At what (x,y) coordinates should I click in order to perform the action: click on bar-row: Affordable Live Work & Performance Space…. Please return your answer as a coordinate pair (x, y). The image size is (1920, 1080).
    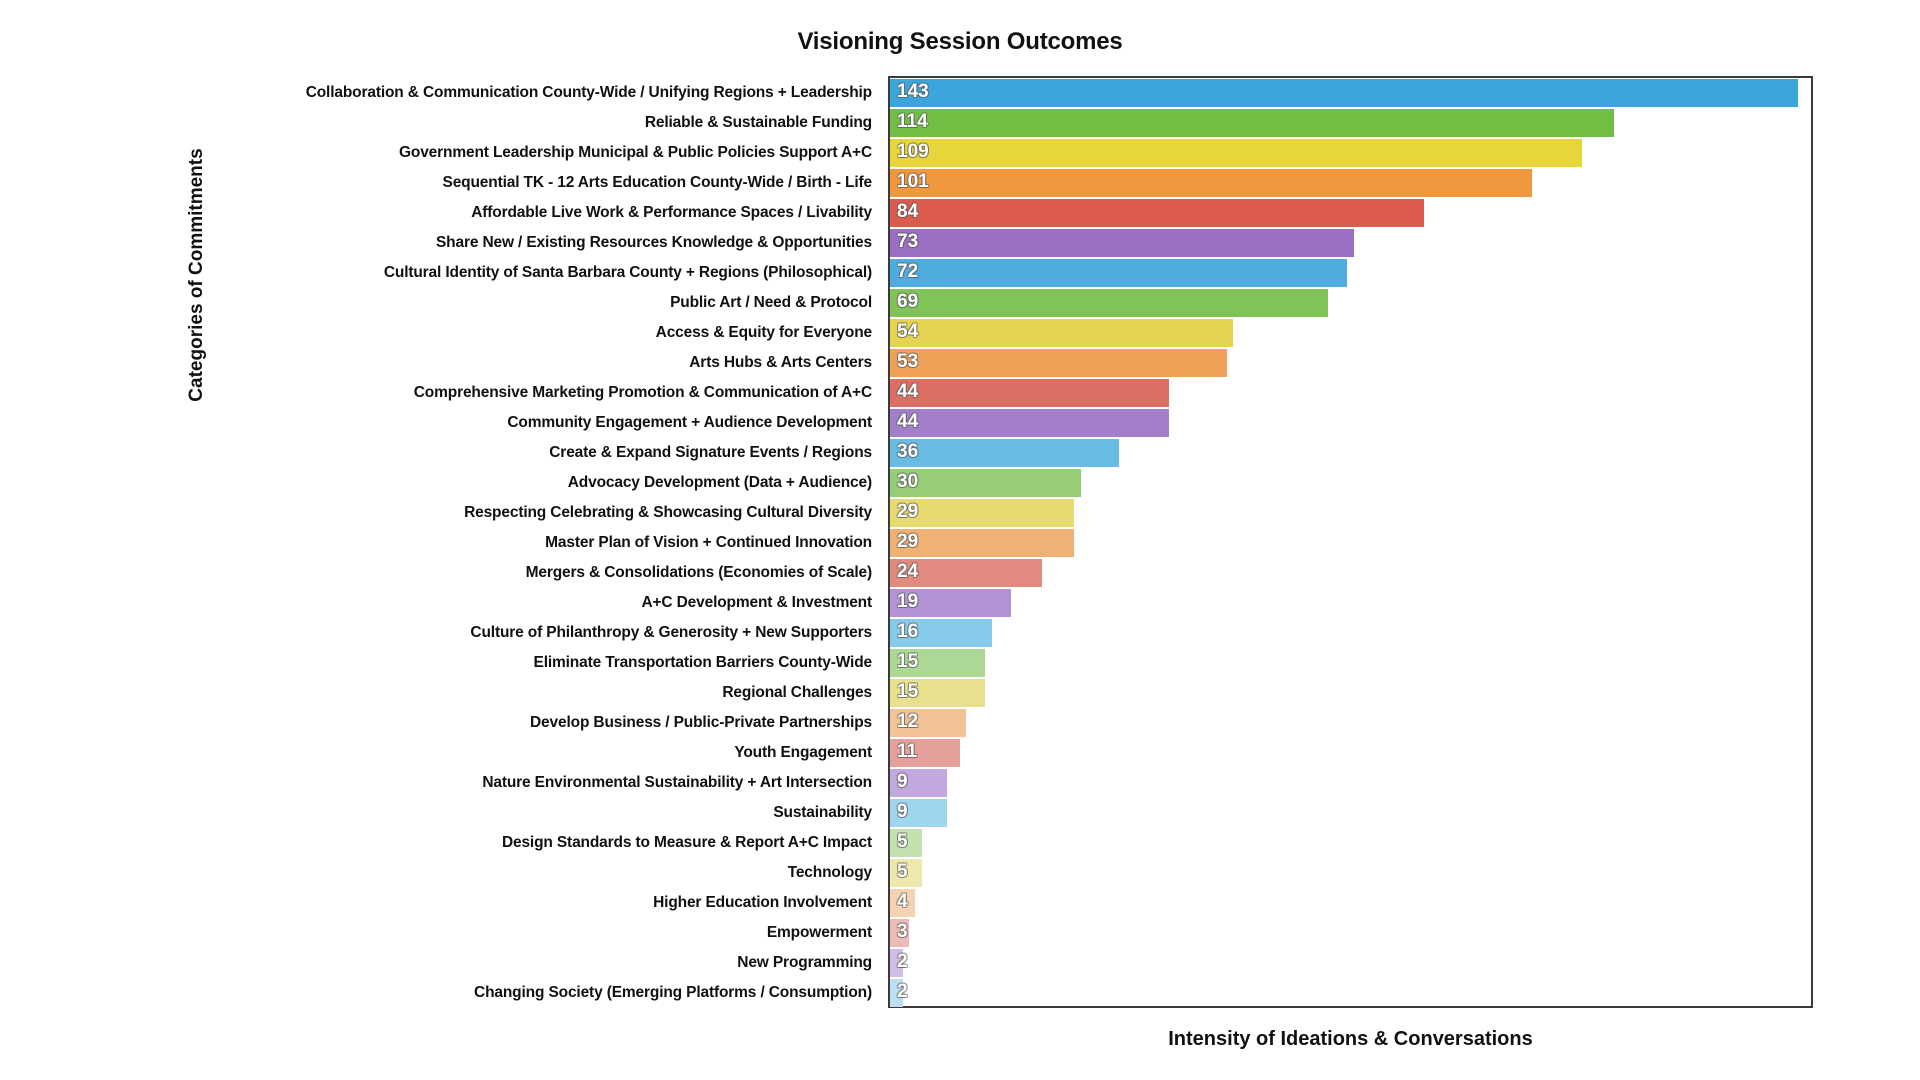
    Looking at the image, I should click on (1141, 213).